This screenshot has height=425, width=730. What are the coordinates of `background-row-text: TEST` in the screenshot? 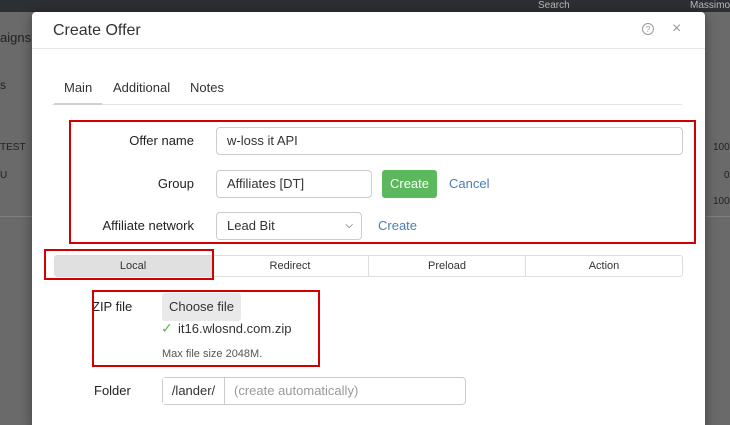 It's located at (13, 147).